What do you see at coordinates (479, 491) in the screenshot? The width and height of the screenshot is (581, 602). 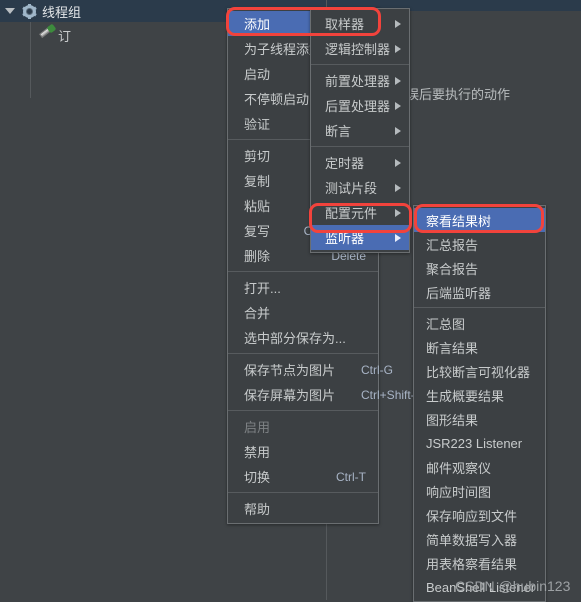 I see `menu-item: 响应时间图` at bounding box center [479, 491].